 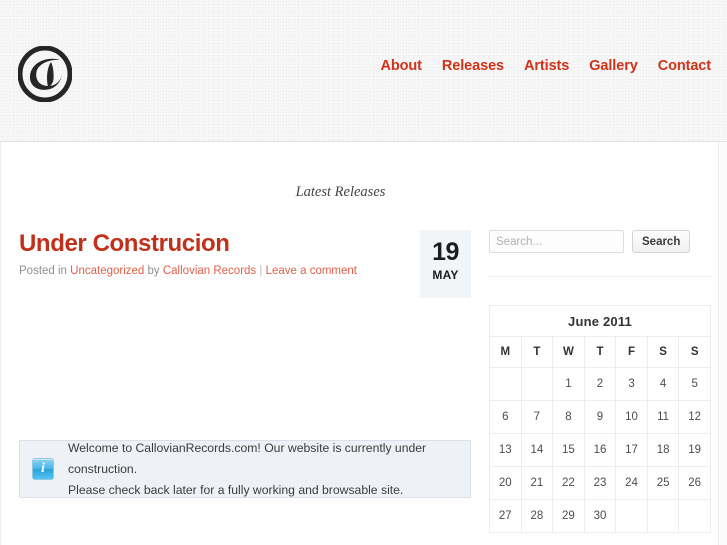 I want to click on calendar-day: 6, so click(x=505, y=417).